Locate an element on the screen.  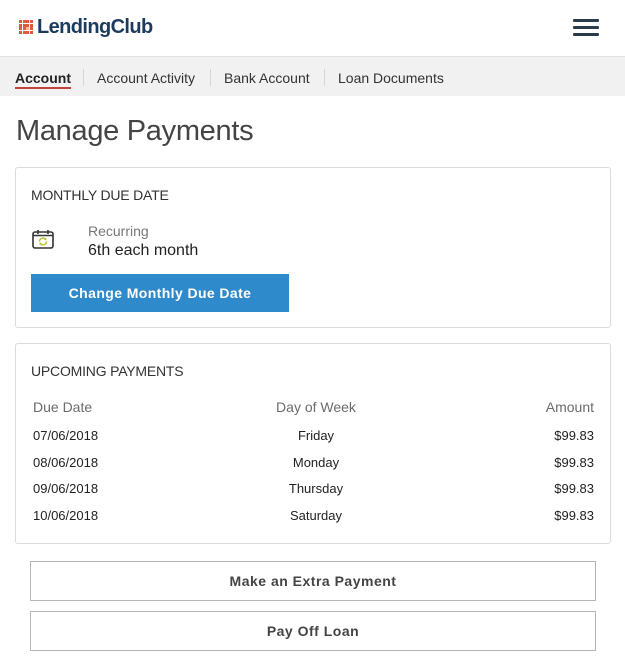
page-title: Manage Payments is located at coordinates (135, 131).